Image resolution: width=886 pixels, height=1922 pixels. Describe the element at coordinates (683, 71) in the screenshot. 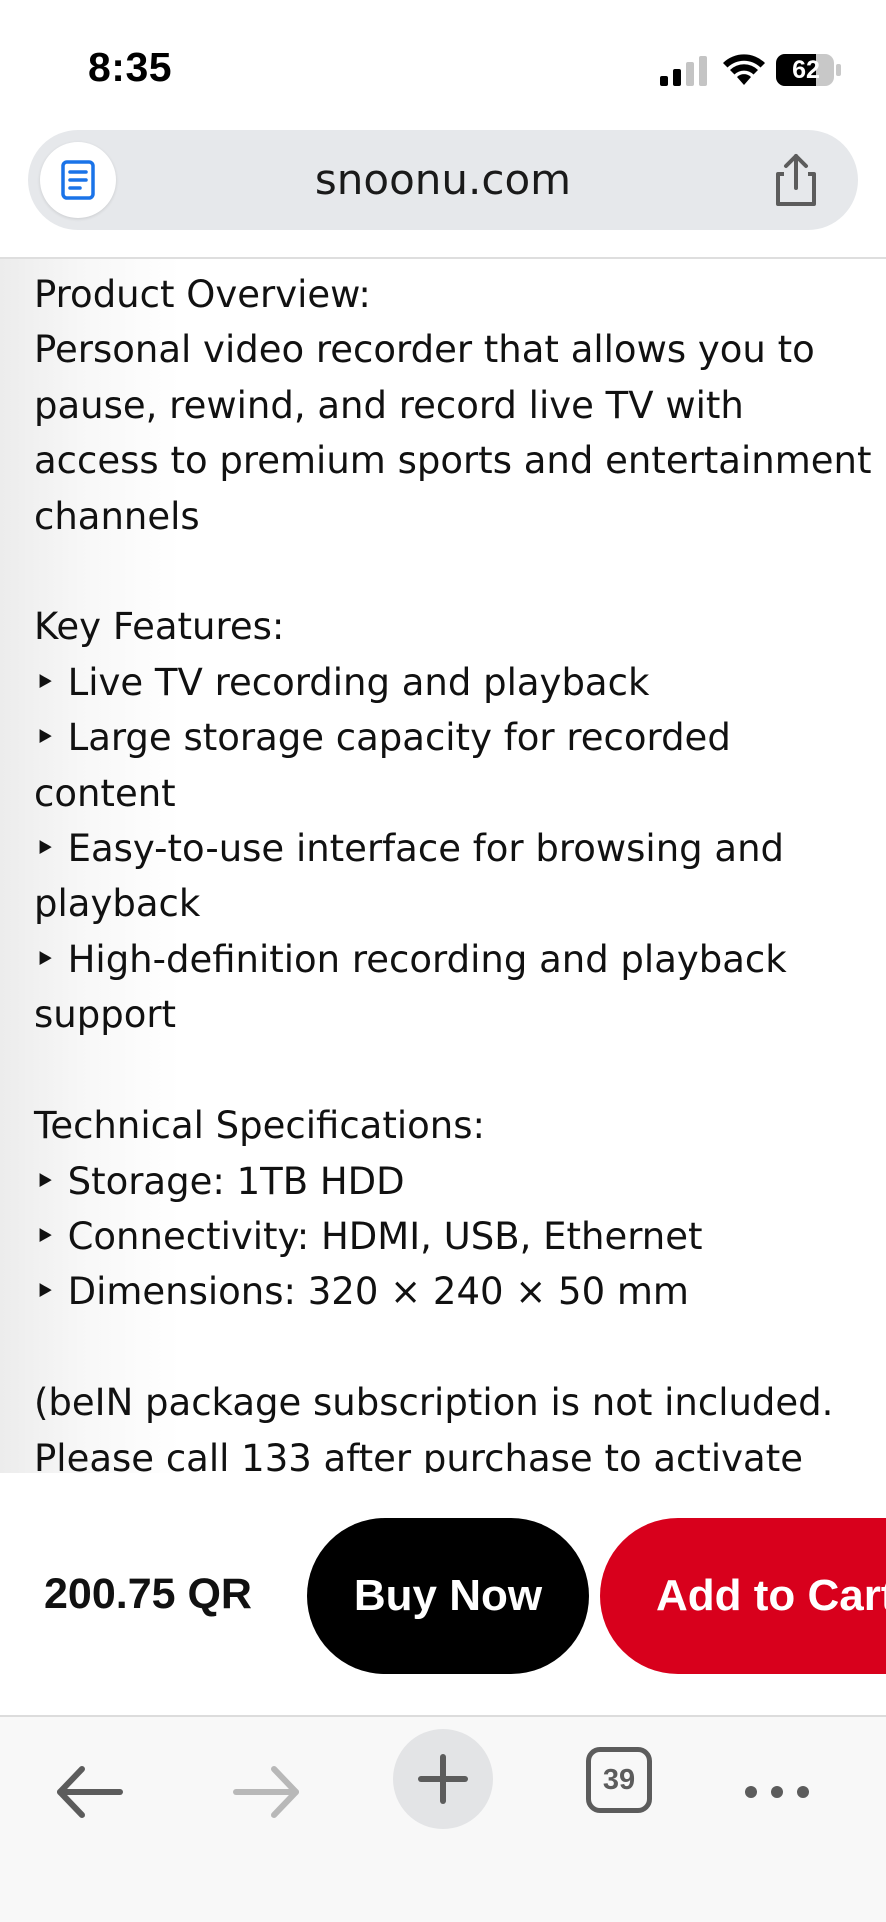

I see `signal-icon` at that location.